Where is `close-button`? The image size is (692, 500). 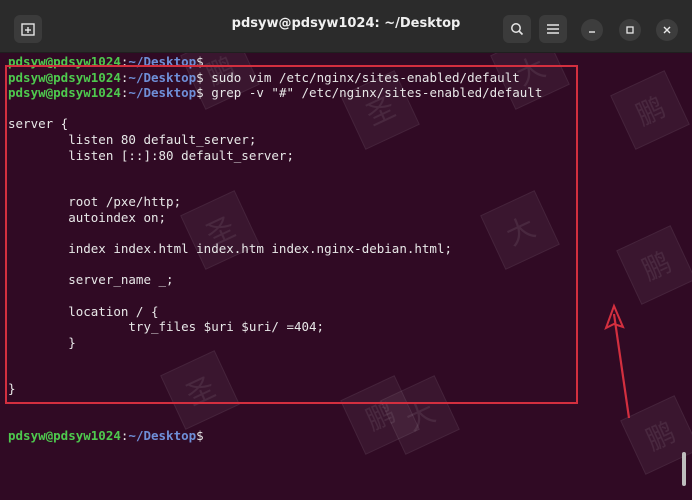 close-button is located at coordinates (667, 30).